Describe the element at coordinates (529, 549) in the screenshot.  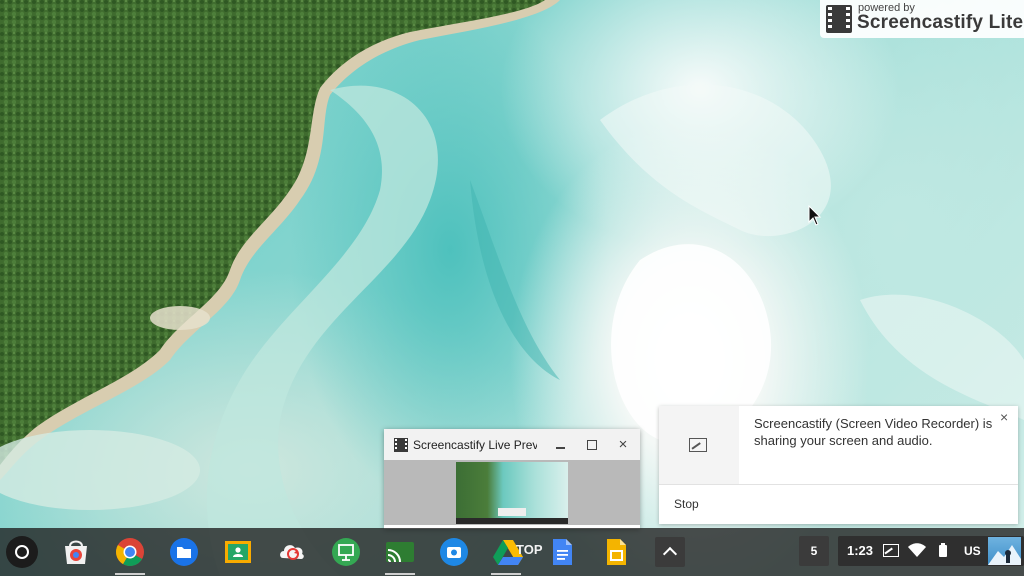
I see `drive-overlay-text: TOP` at that location.